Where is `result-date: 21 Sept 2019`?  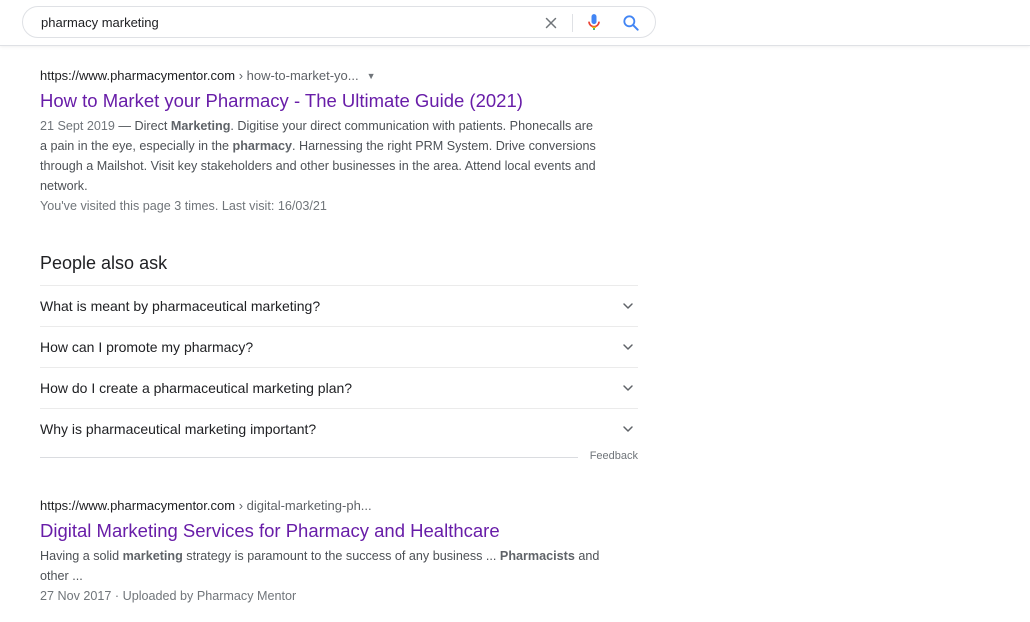 result-date: 21 Sept 2019 is located at coordinates (77, 126).